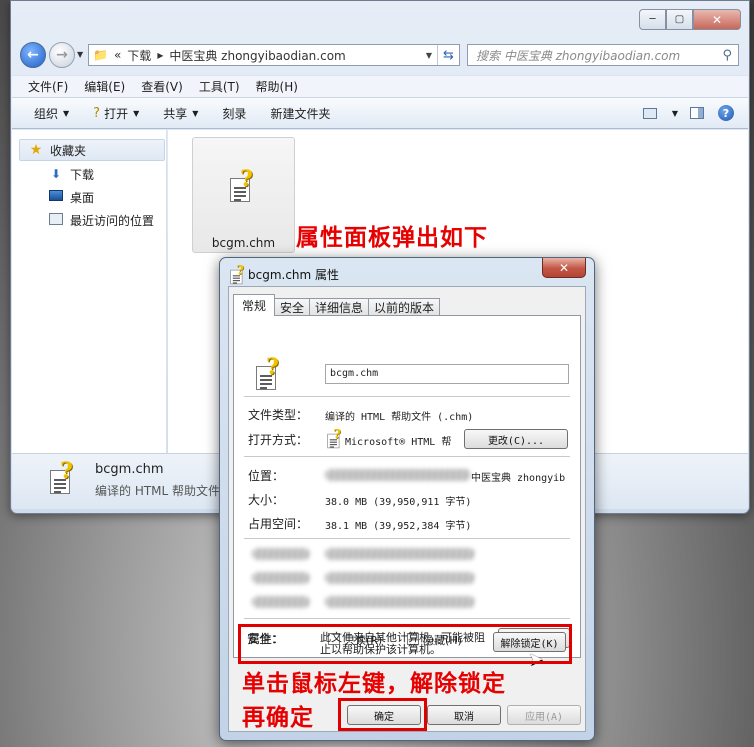 This screenshot has height=747, width=754. Describe the element at coordinates (448, 55) in the screenshot. I see `refresh-icon: ⇆` at that location.